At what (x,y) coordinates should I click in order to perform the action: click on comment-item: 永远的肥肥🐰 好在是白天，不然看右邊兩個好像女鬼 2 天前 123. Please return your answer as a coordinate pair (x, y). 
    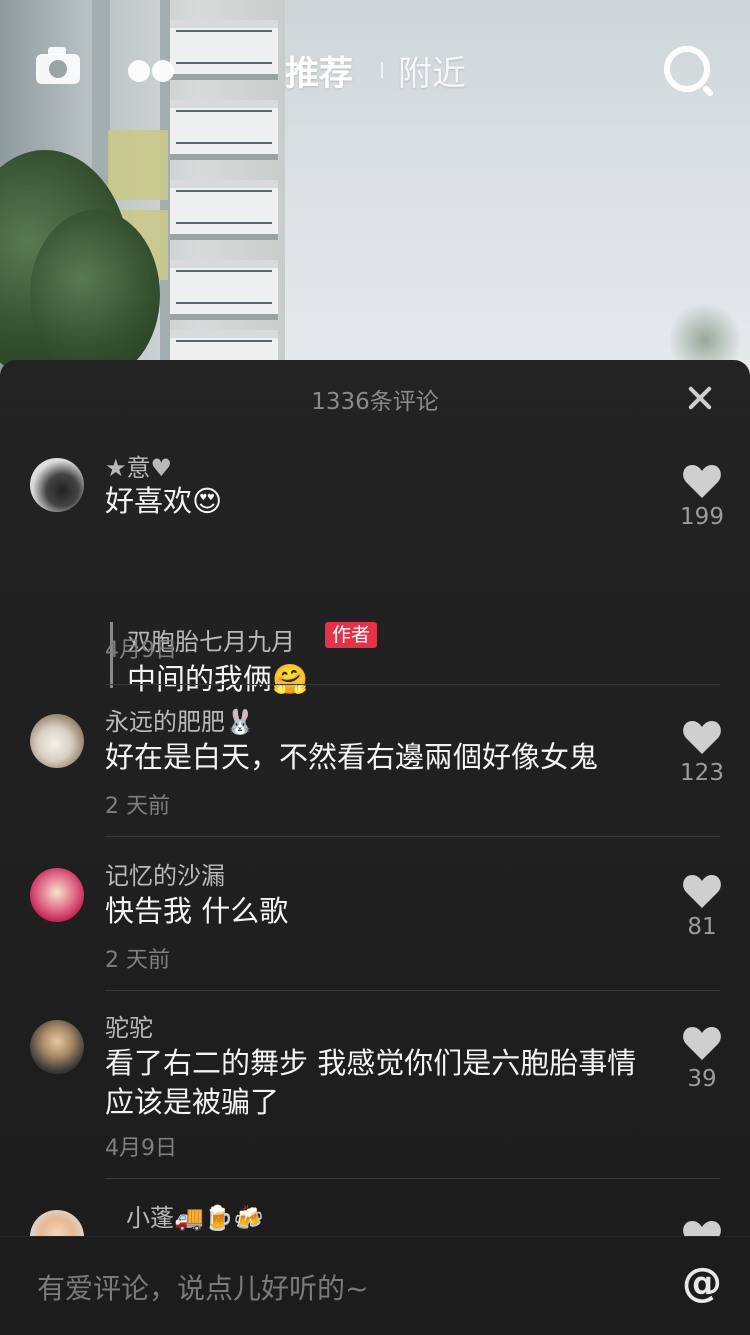
    Looking at the image, I should click on (375, 760).